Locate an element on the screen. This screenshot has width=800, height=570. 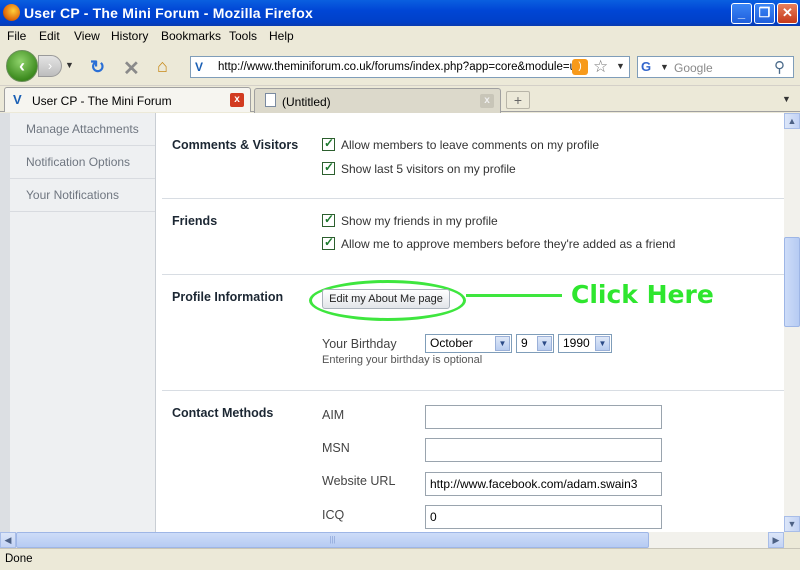
search-input: Google is located at coordinates (693, 68).